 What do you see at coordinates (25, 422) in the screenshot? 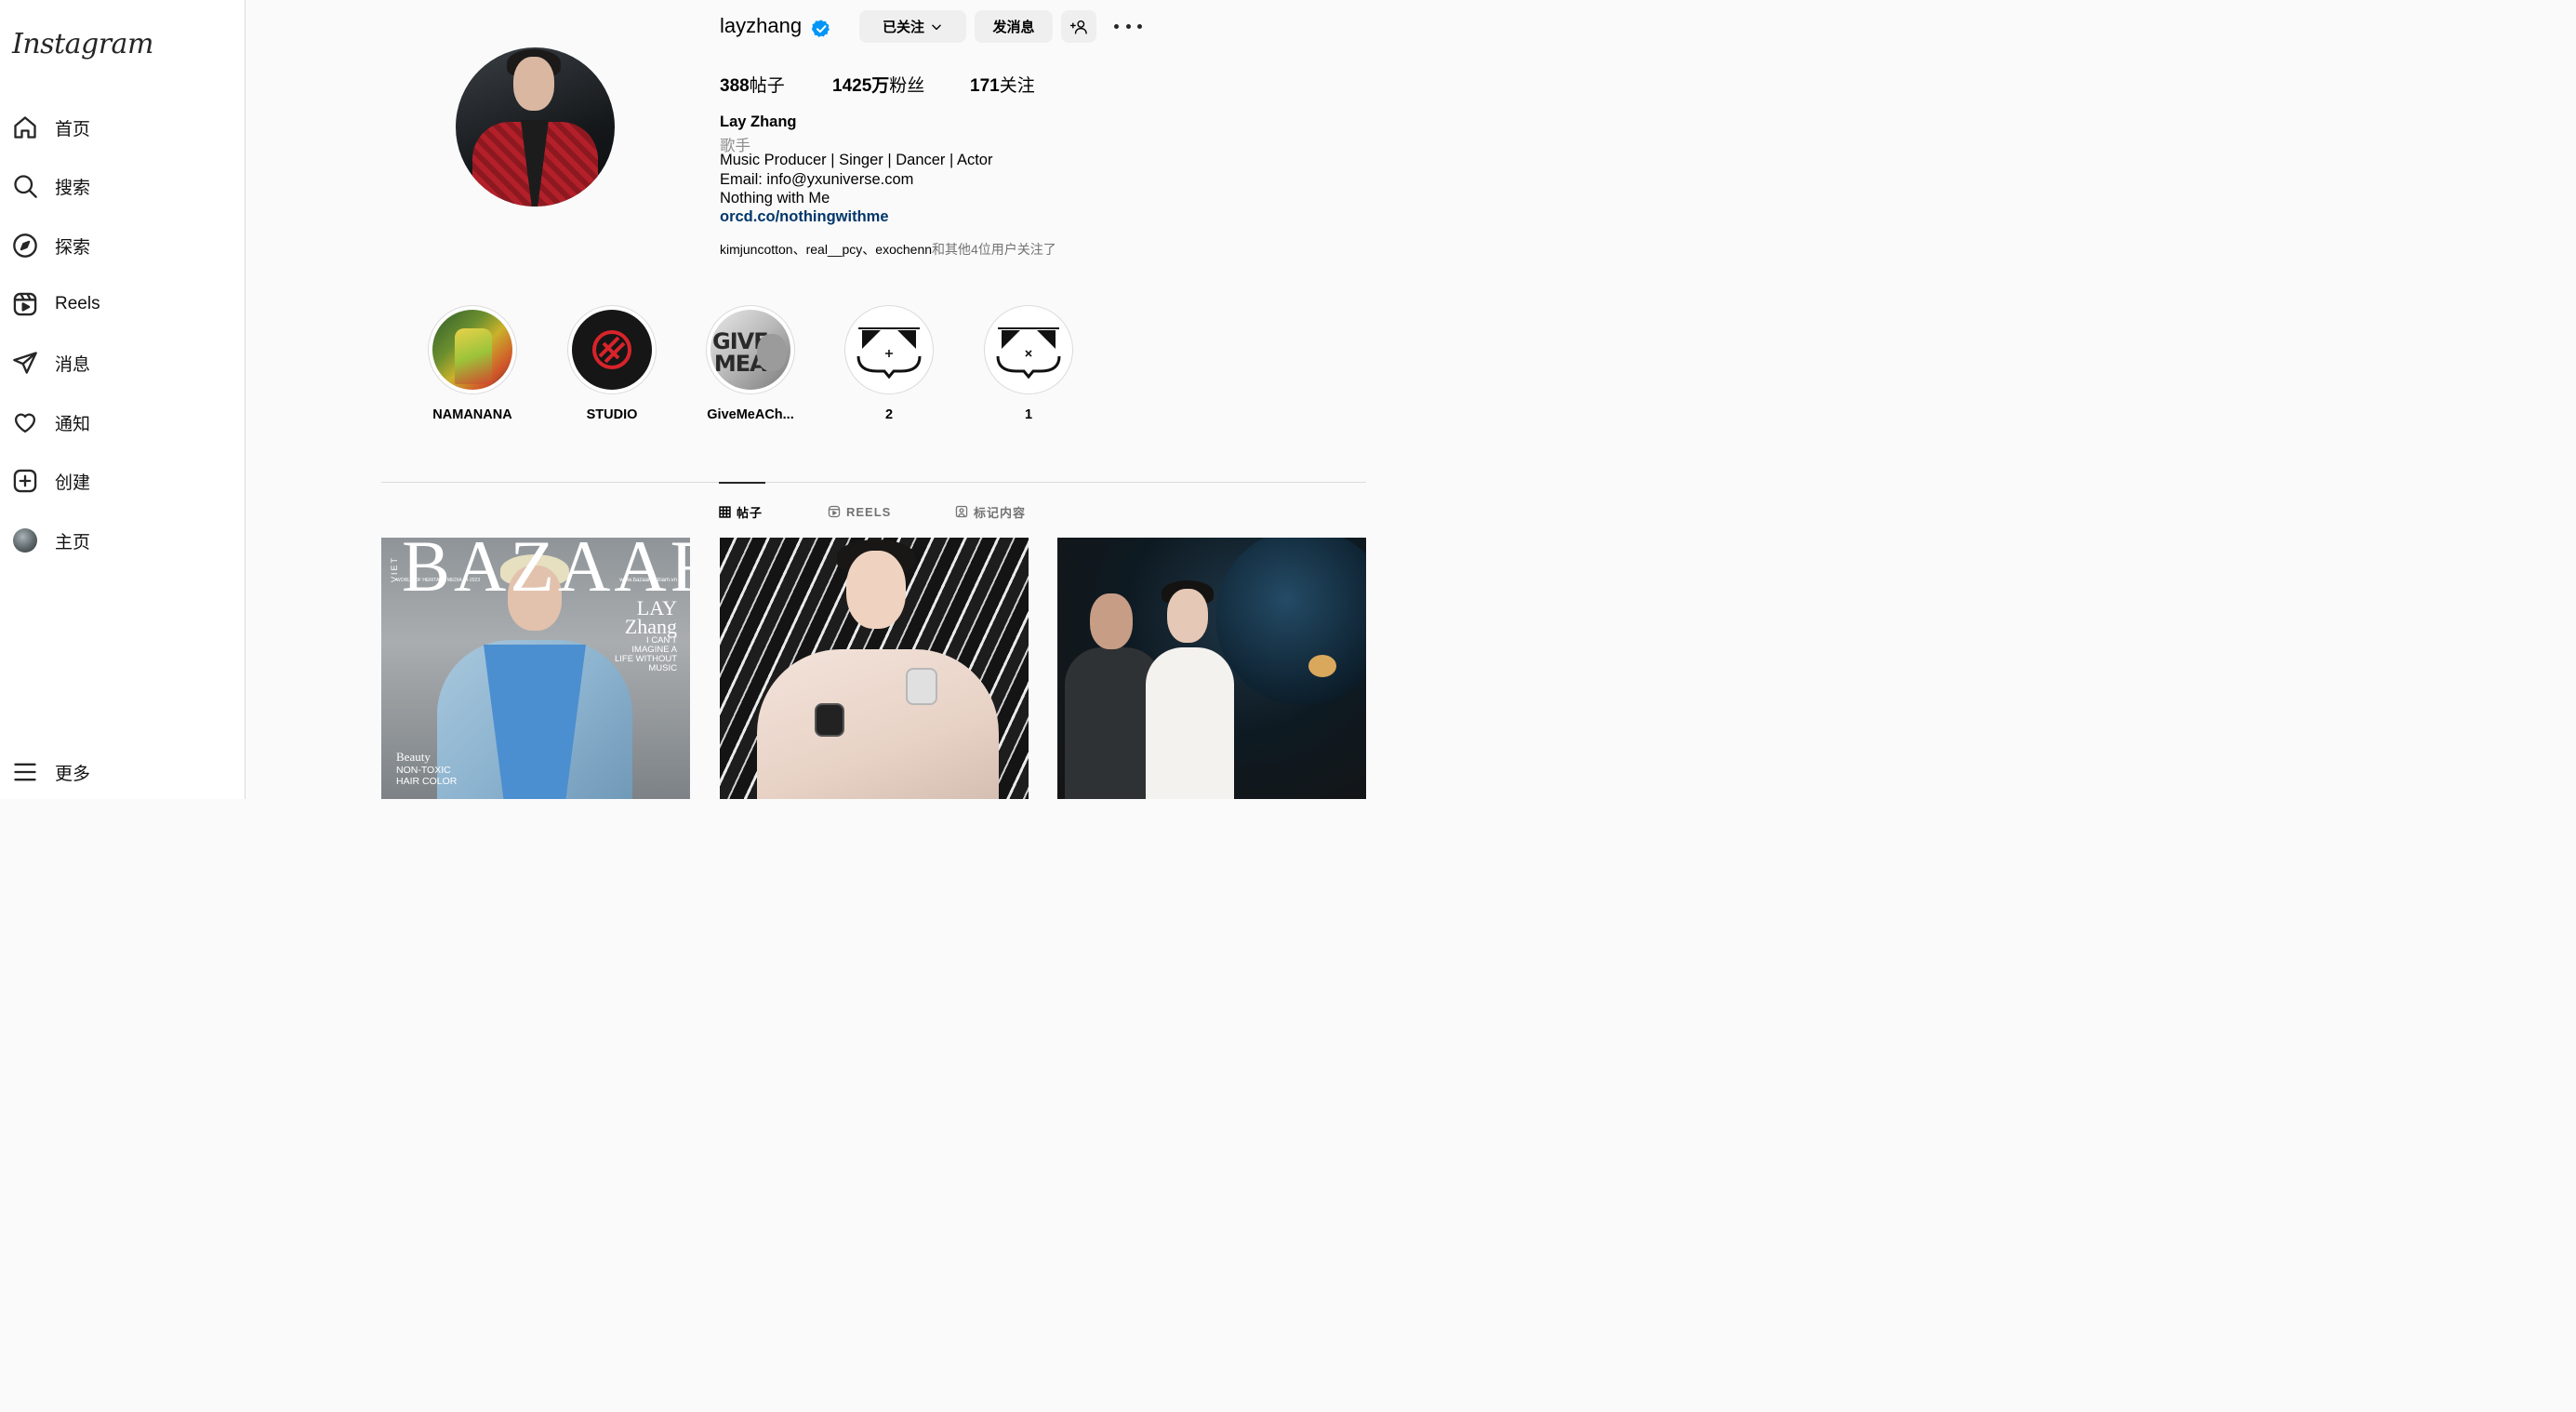
I see `heart-icon` at bounding box center [25, 422].